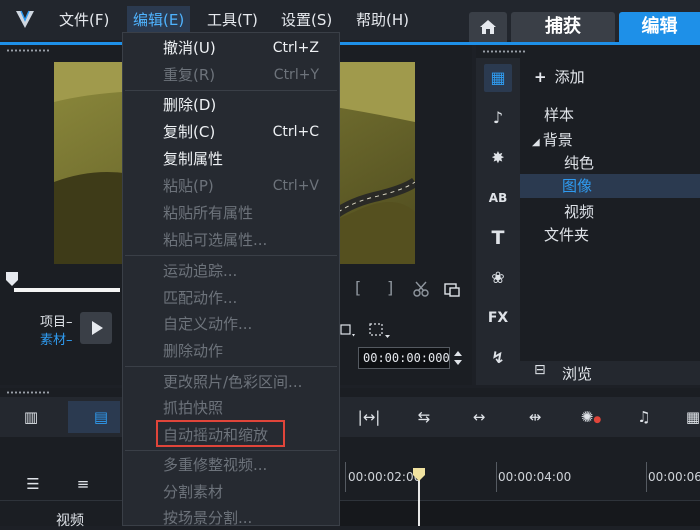  What do you see at coordinates (33, 484) in the screenshot?
I see `track-manager-icon: ☰` at bounding box center [33, 484].